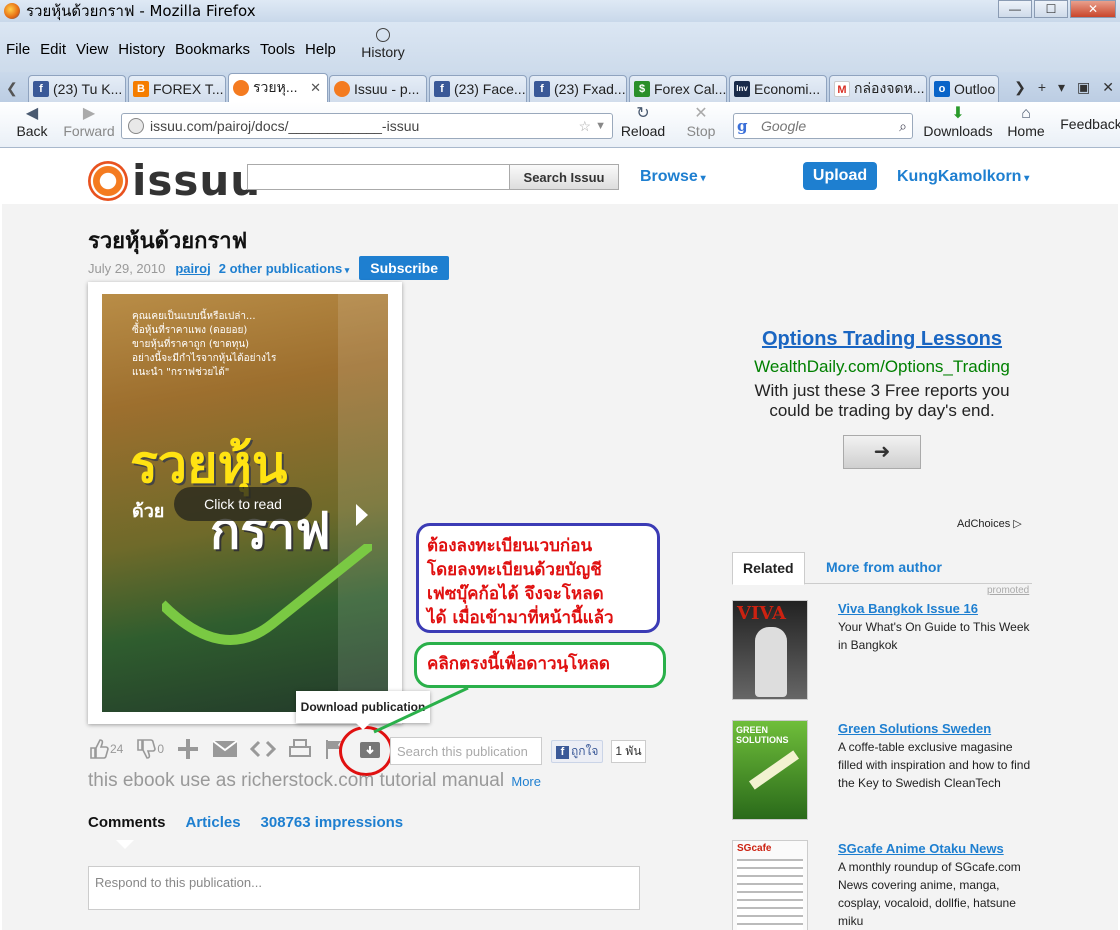  What do you see at coordinates (964, 88) in the screenshot?
I see `browser-tab: o Outloo` at bounding box center [964, 88].